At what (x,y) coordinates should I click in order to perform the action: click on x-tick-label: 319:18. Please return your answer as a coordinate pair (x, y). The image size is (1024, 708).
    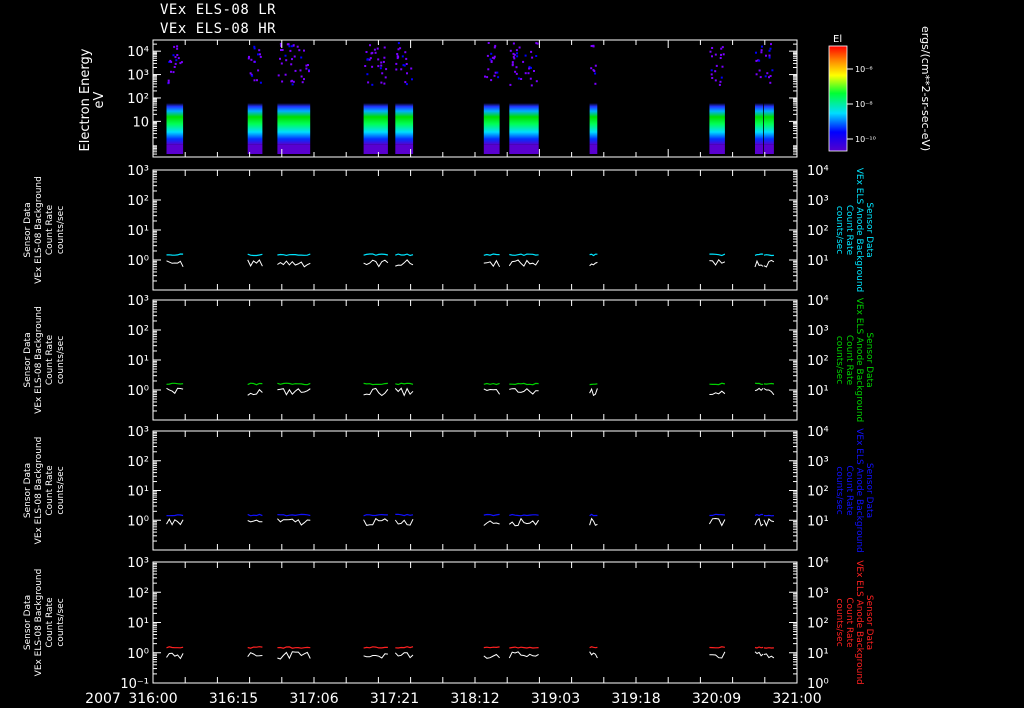
    Looking at the image, I should click on (635, 699).